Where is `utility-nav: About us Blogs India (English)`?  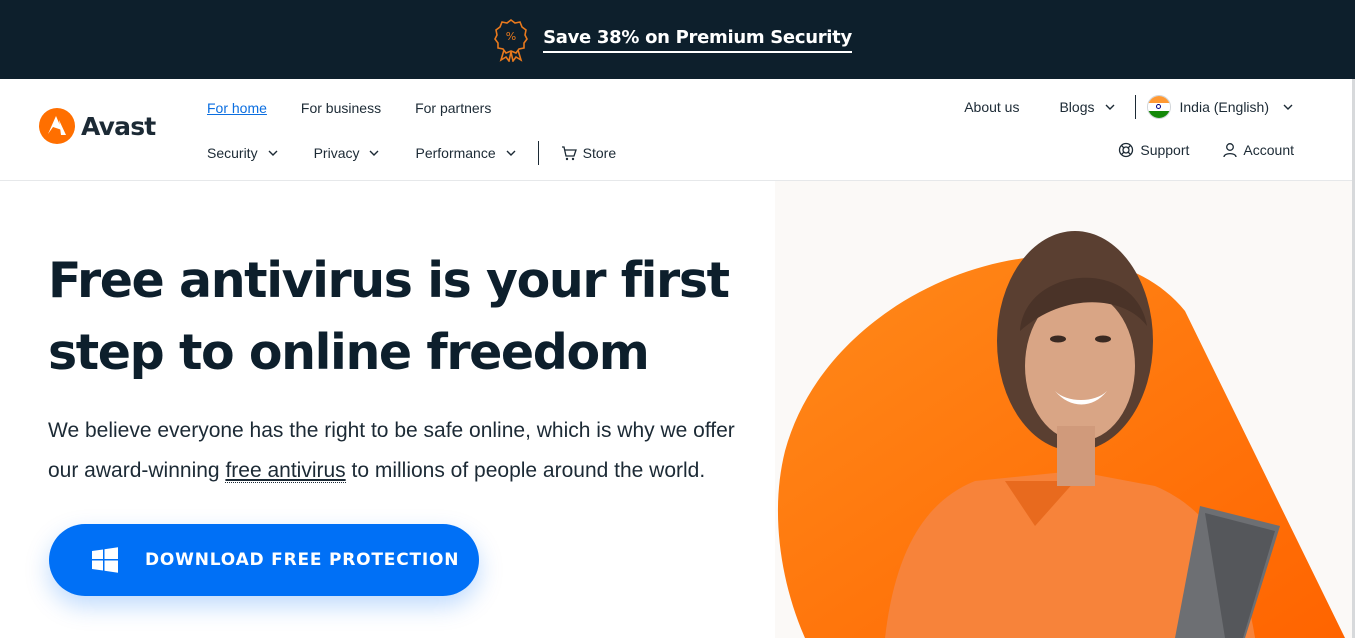
utility-nav: About us Blogs India (English) is located at coordinates (1128, 107).